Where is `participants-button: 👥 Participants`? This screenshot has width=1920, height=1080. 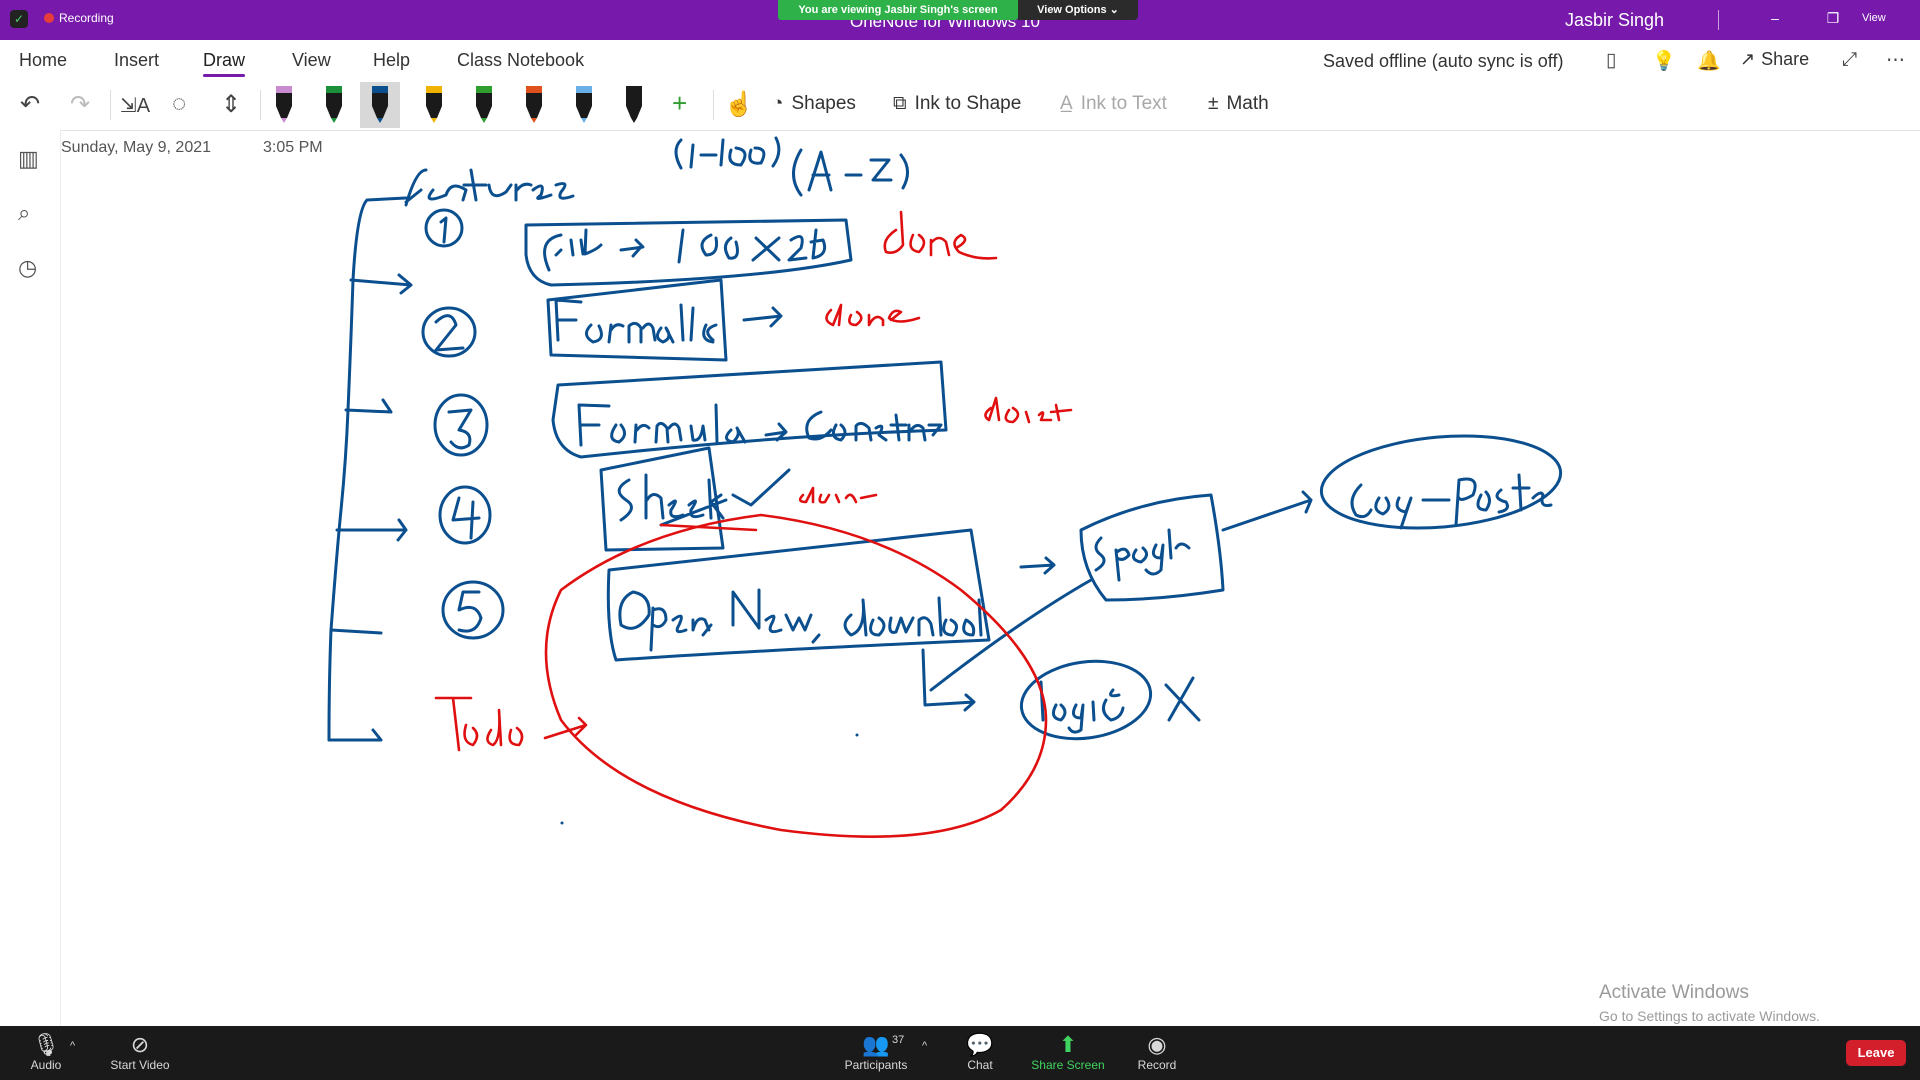
participants-button: 👥 Participants is located at coordinates (876, 1052).